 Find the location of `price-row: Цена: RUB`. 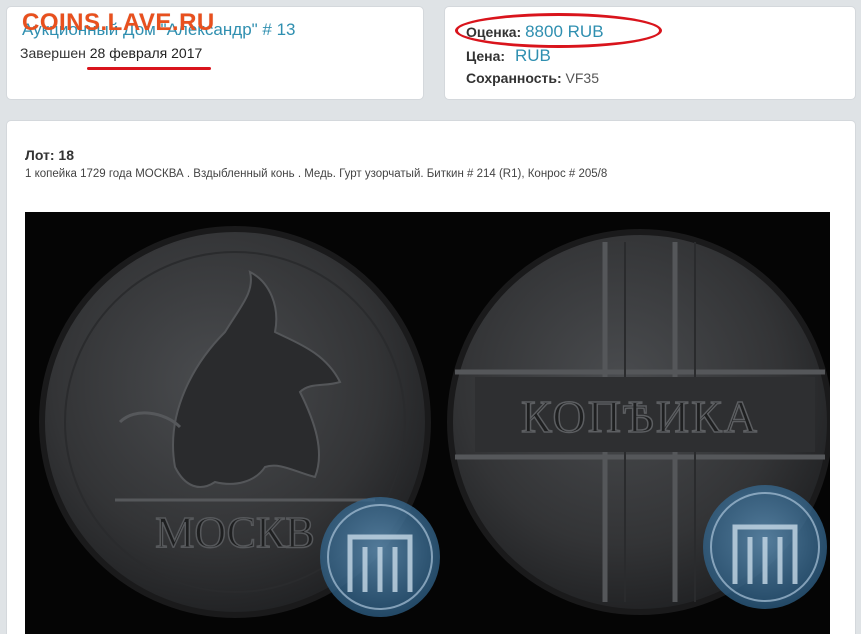

price-row: Цена: RUB is located at coordinates (508, 56).